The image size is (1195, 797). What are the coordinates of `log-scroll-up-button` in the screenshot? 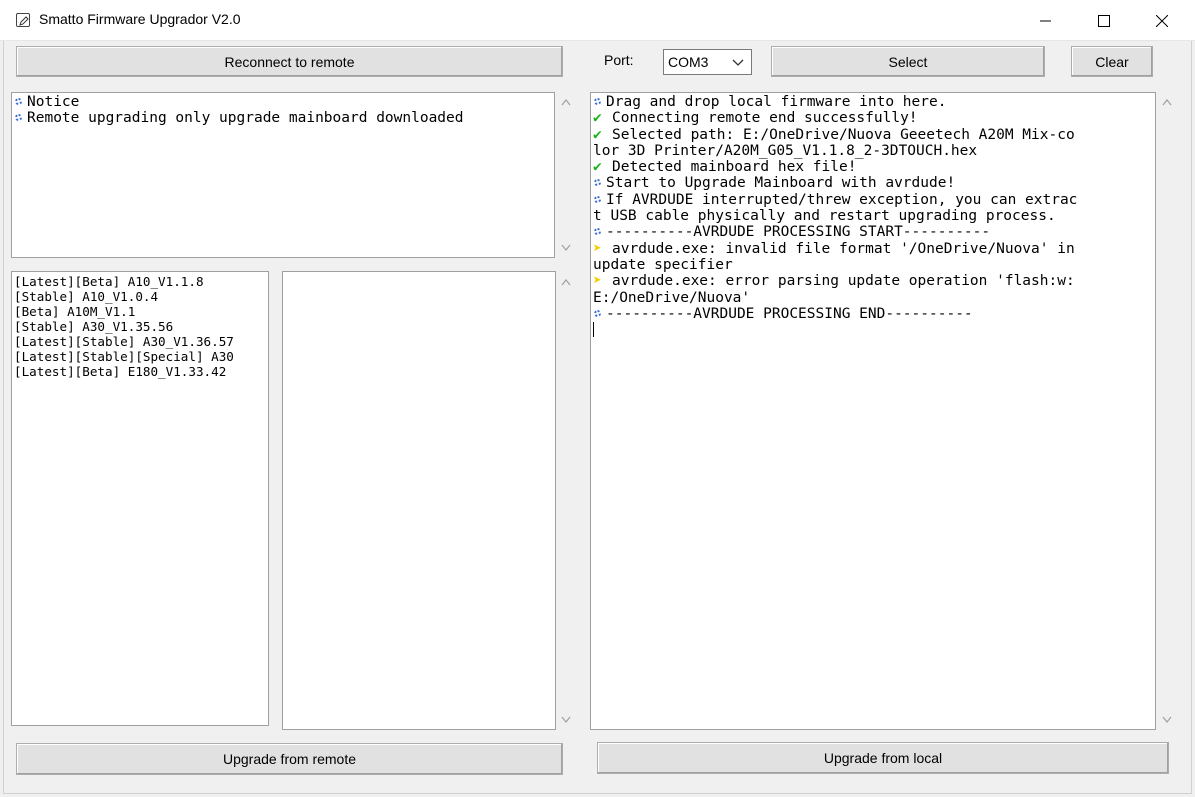 It's located at (1167, 102).